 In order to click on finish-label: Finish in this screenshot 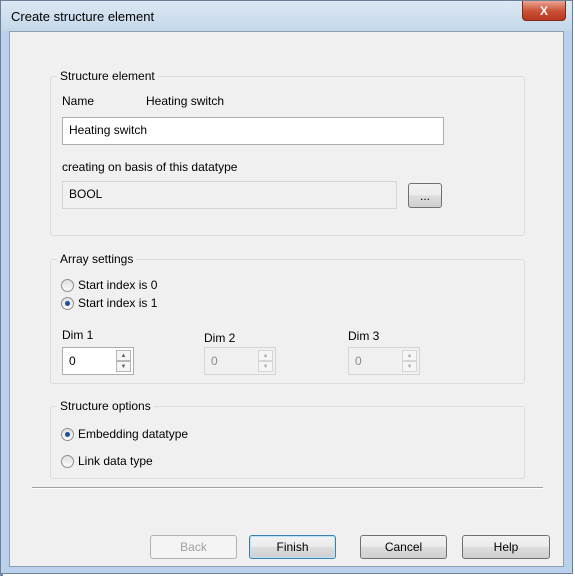, I will do `click(292, 547)`.